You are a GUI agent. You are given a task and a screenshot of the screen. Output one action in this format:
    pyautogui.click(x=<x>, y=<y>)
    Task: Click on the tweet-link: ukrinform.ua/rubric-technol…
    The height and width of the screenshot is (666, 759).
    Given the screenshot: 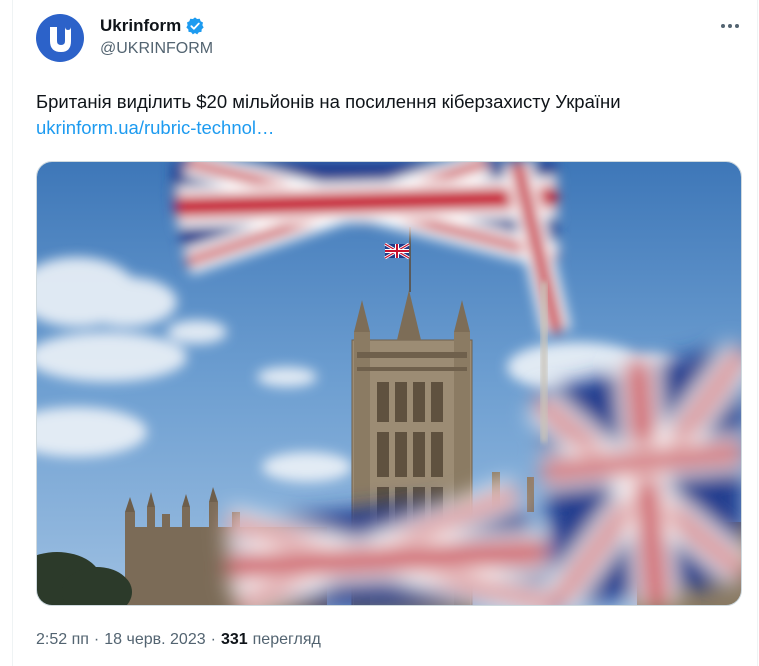 What is the action you would take?
    pyautogui.click(x=386, y=128)
    